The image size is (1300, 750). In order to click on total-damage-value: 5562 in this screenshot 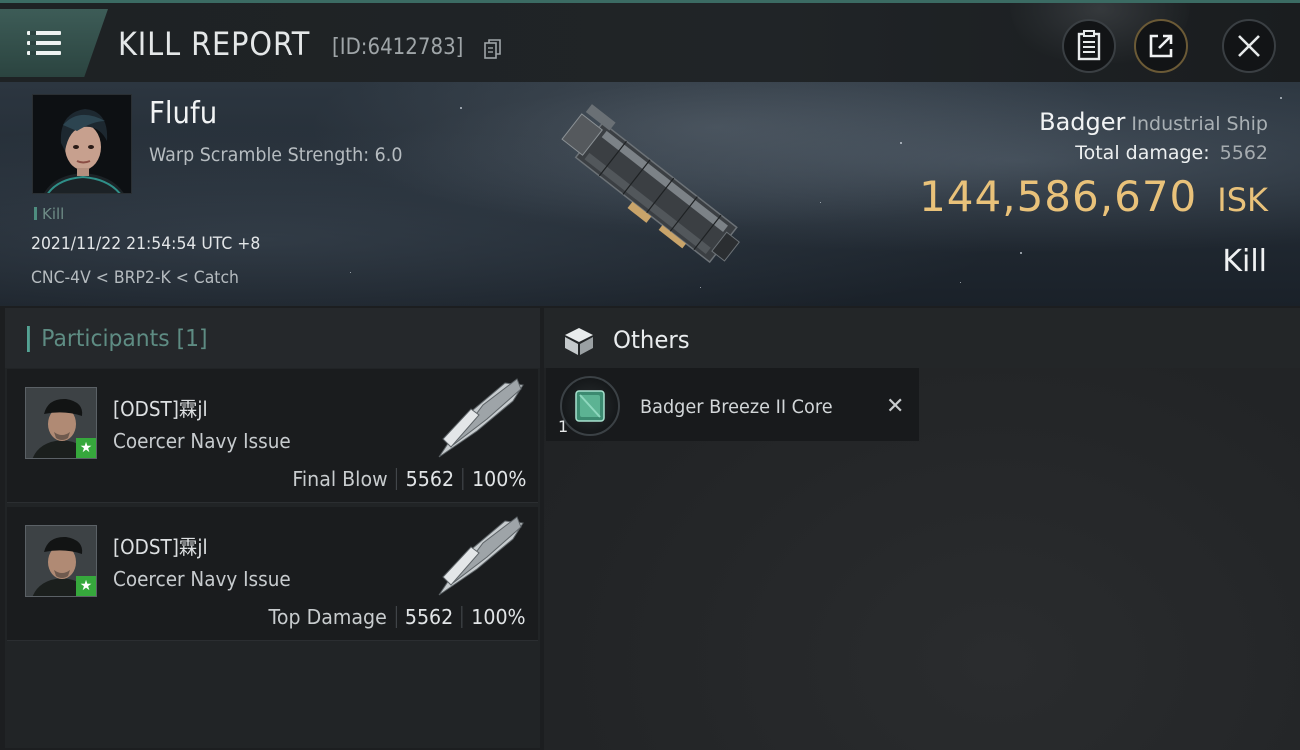, I will do `click(1243, 153)`.